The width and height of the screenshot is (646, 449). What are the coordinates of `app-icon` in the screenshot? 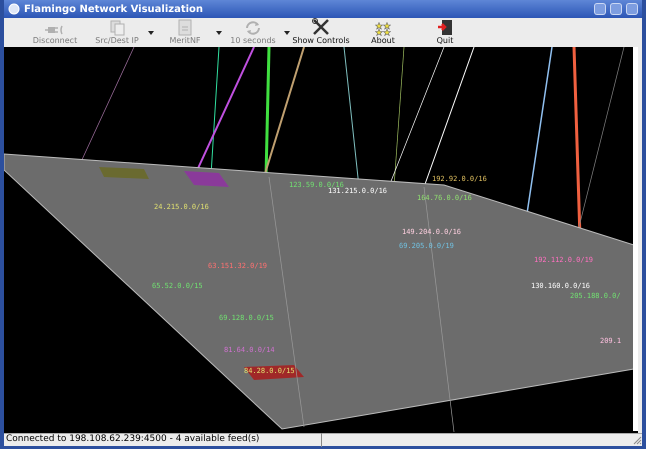 It's located at (14, 9).